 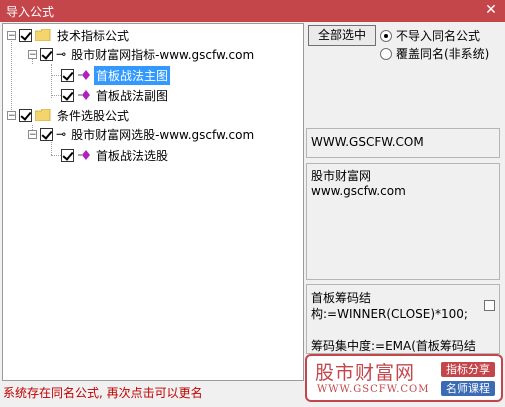 I want to click on radio-skip-duplicates: 不导入同名公式, so click(x=430, y=35).